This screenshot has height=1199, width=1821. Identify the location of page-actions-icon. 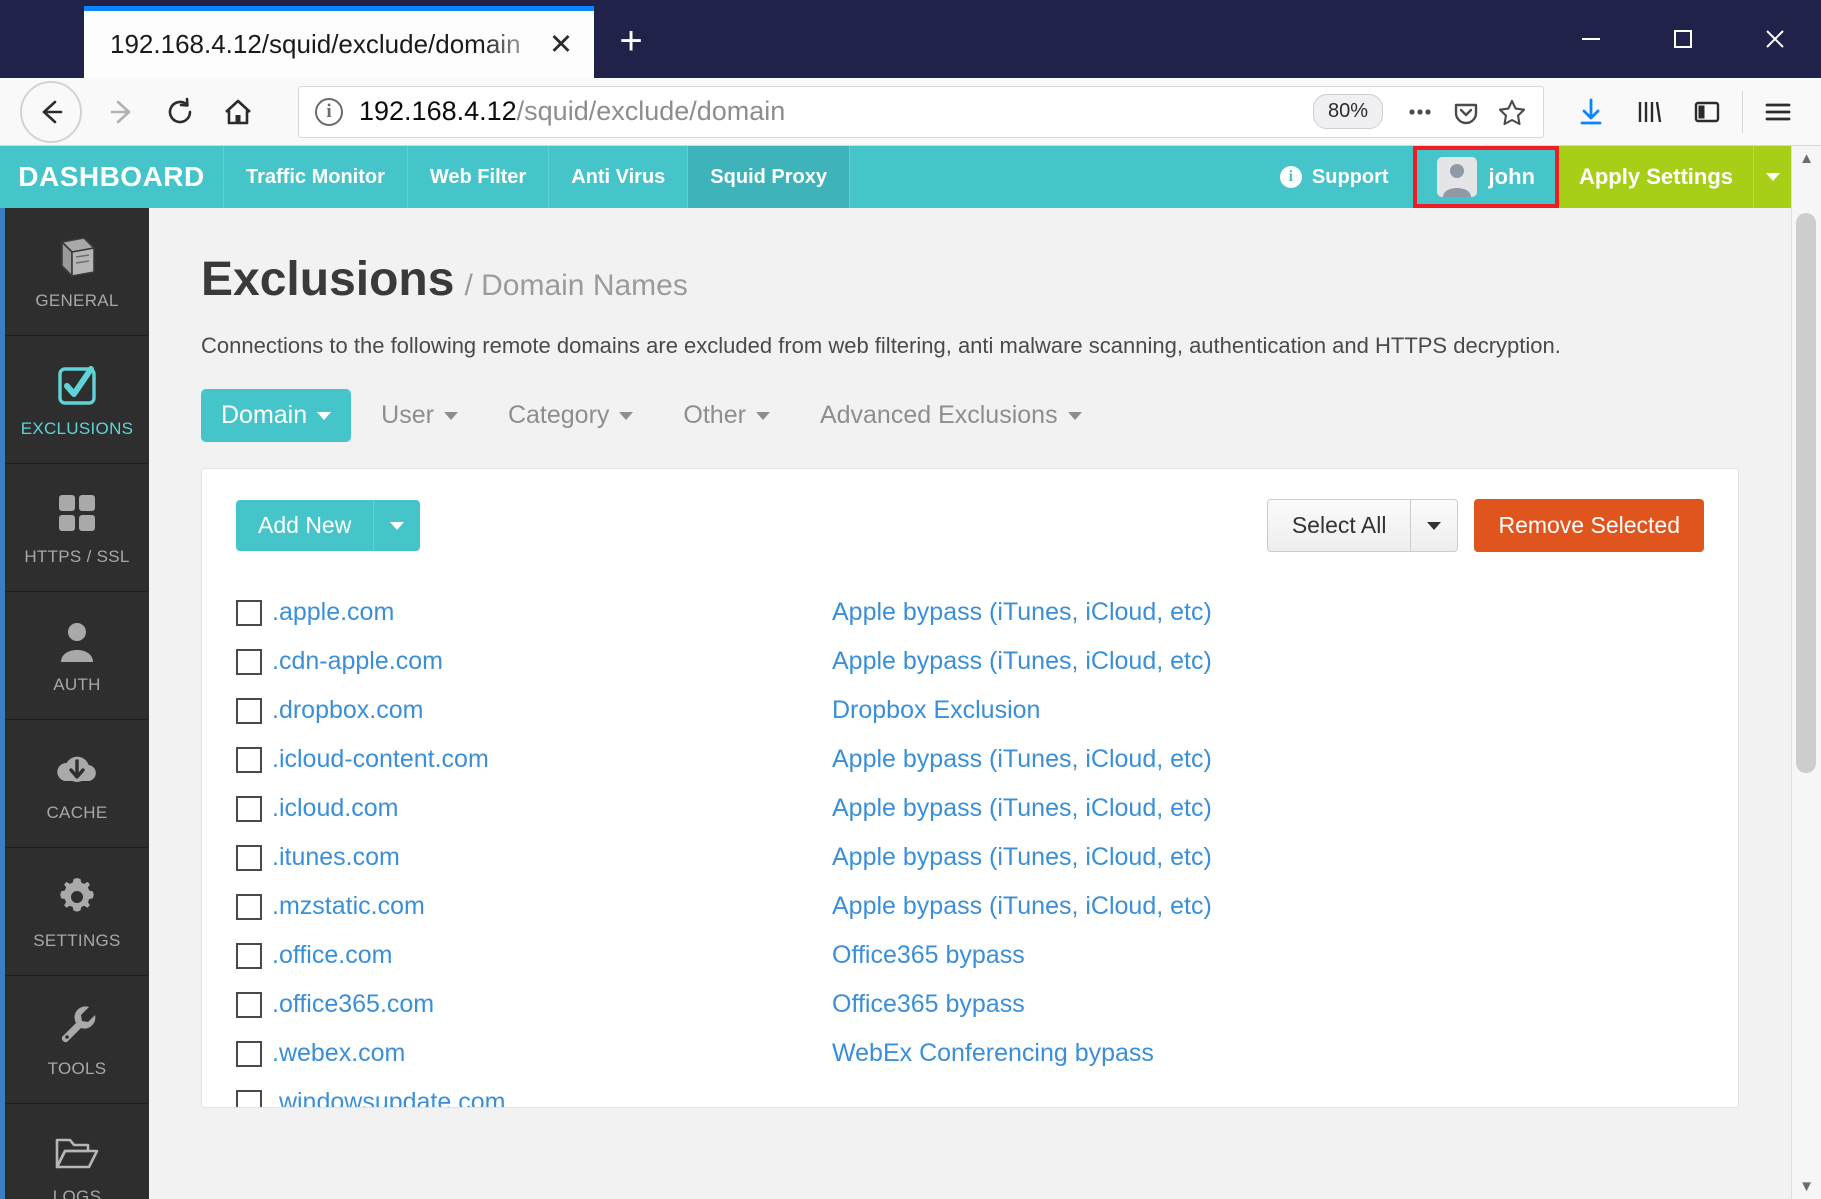
(1420, 112).